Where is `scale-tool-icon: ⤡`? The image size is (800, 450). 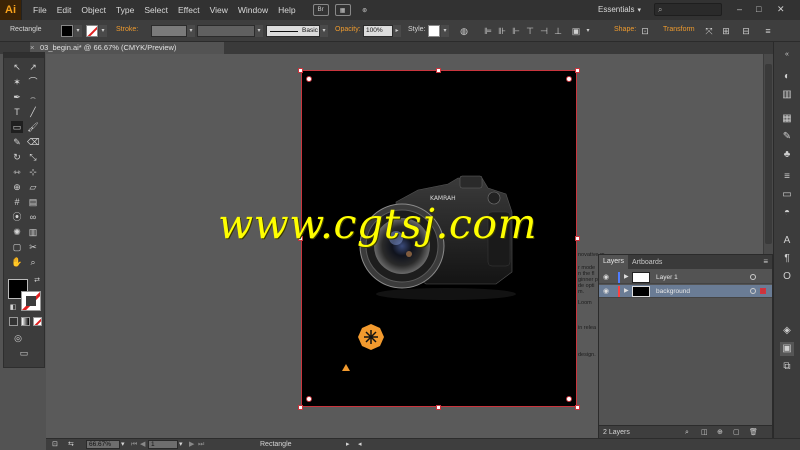 scale-tool-icon: ⤡ is located at coordinates (33, 157).